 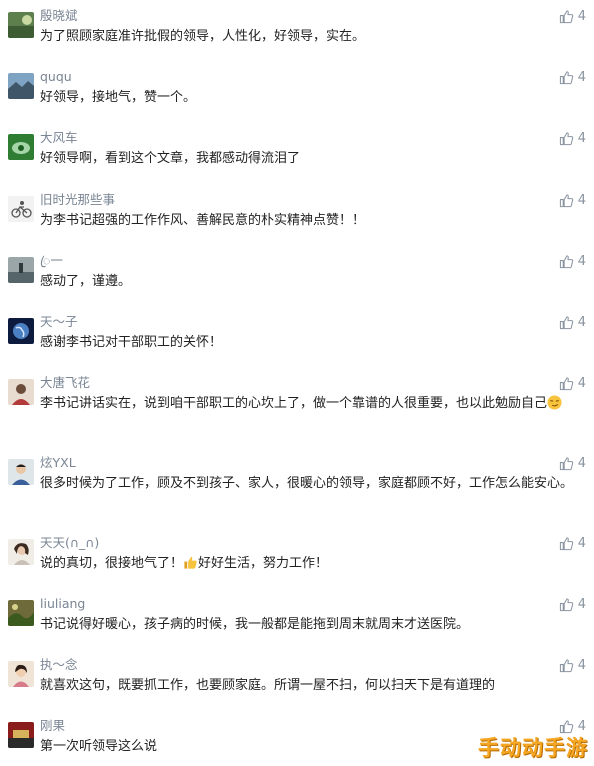 What do you see at coordinates (203, 36) in the screenshot?
I see `comment-text: 为了照顾家庭准许批假的领导，人性化，好领导，实在。` at bounding box center [203, 36].